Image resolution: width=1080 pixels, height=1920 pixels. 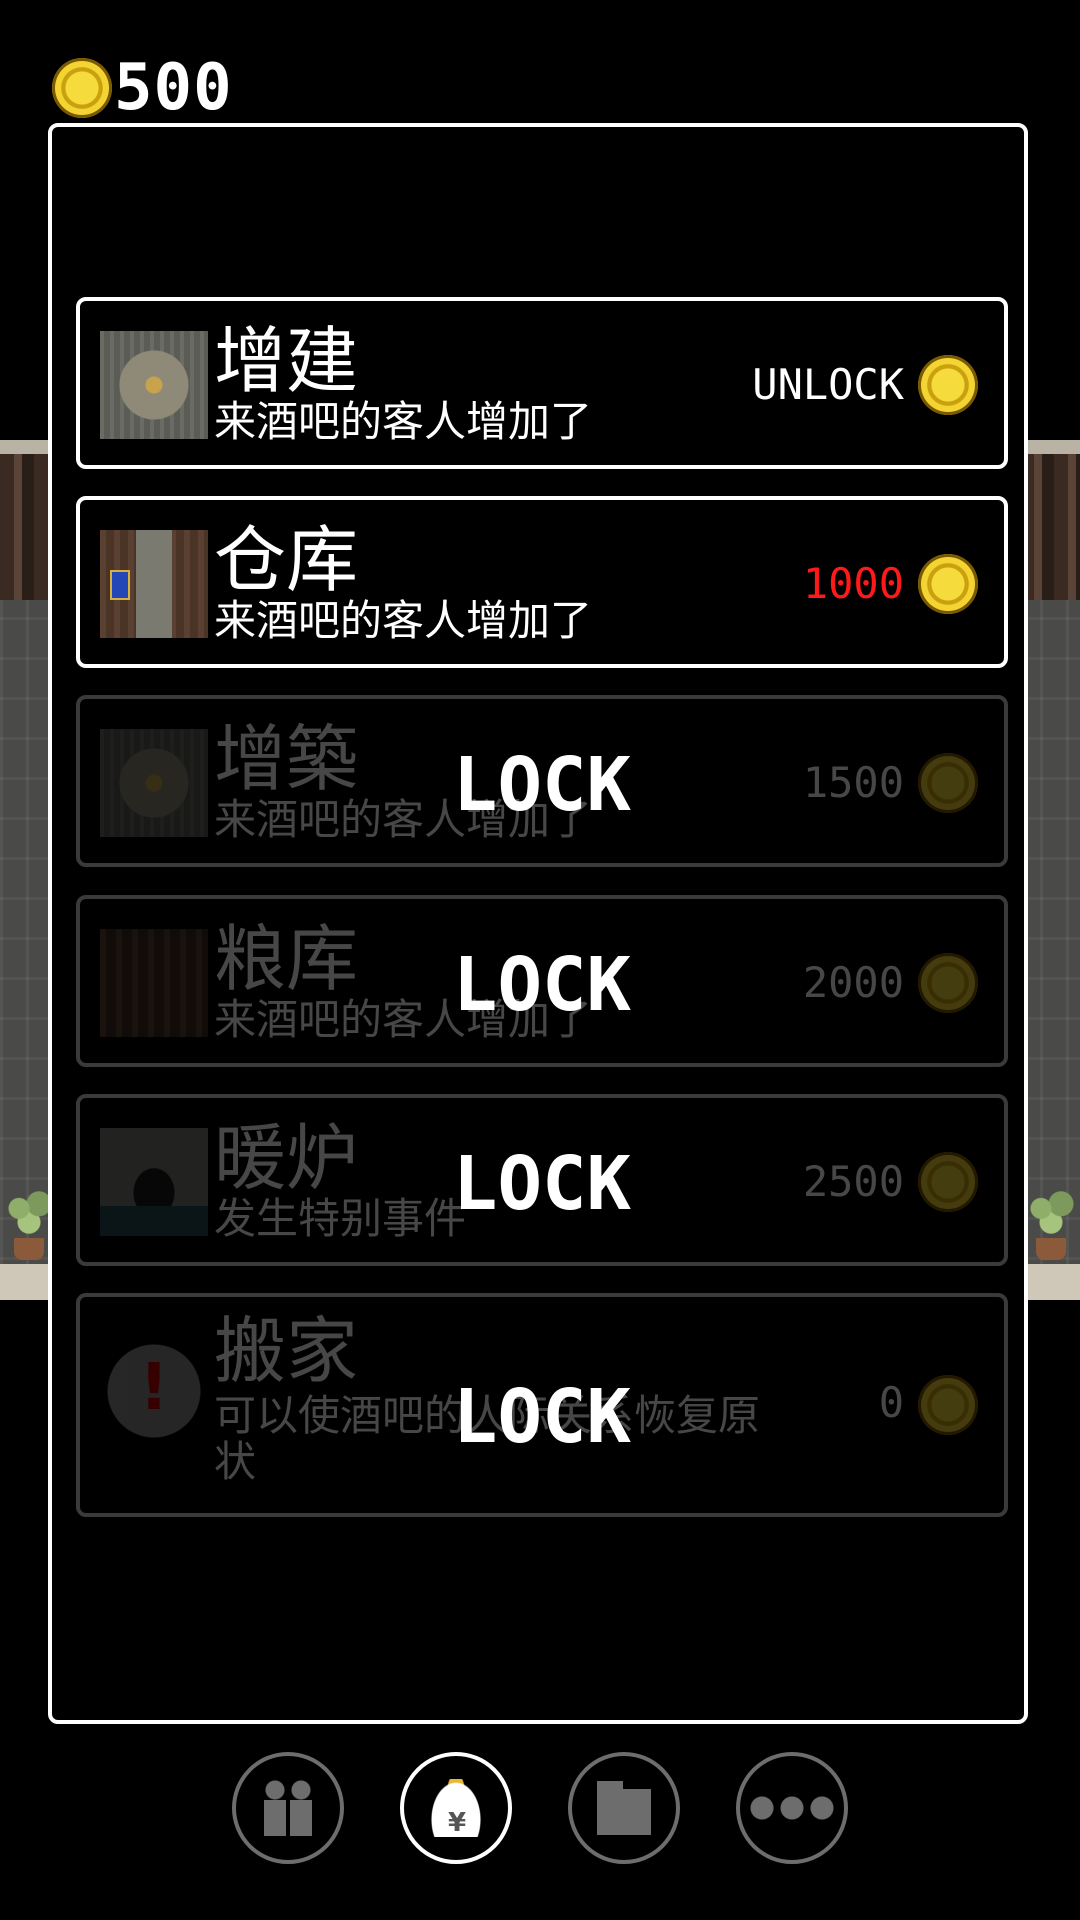 I want to click on folder-icon, so click(x=624, y=1808).